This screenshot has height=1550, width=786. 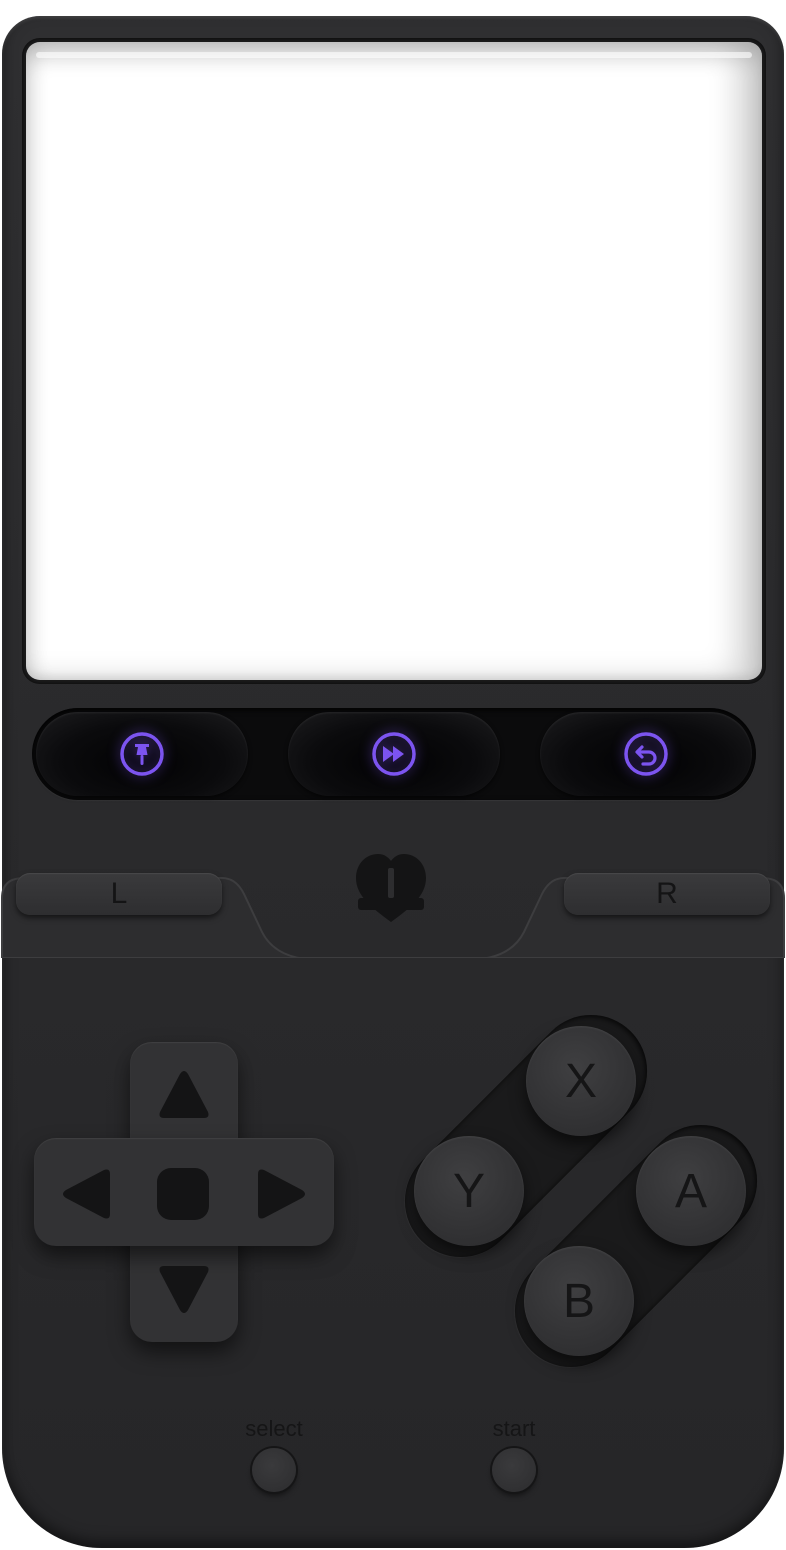 What do you see at coordinates (86, 1194) in the screenshot?
I see `left-arrow-icon` at bounding box center [86, 1194].